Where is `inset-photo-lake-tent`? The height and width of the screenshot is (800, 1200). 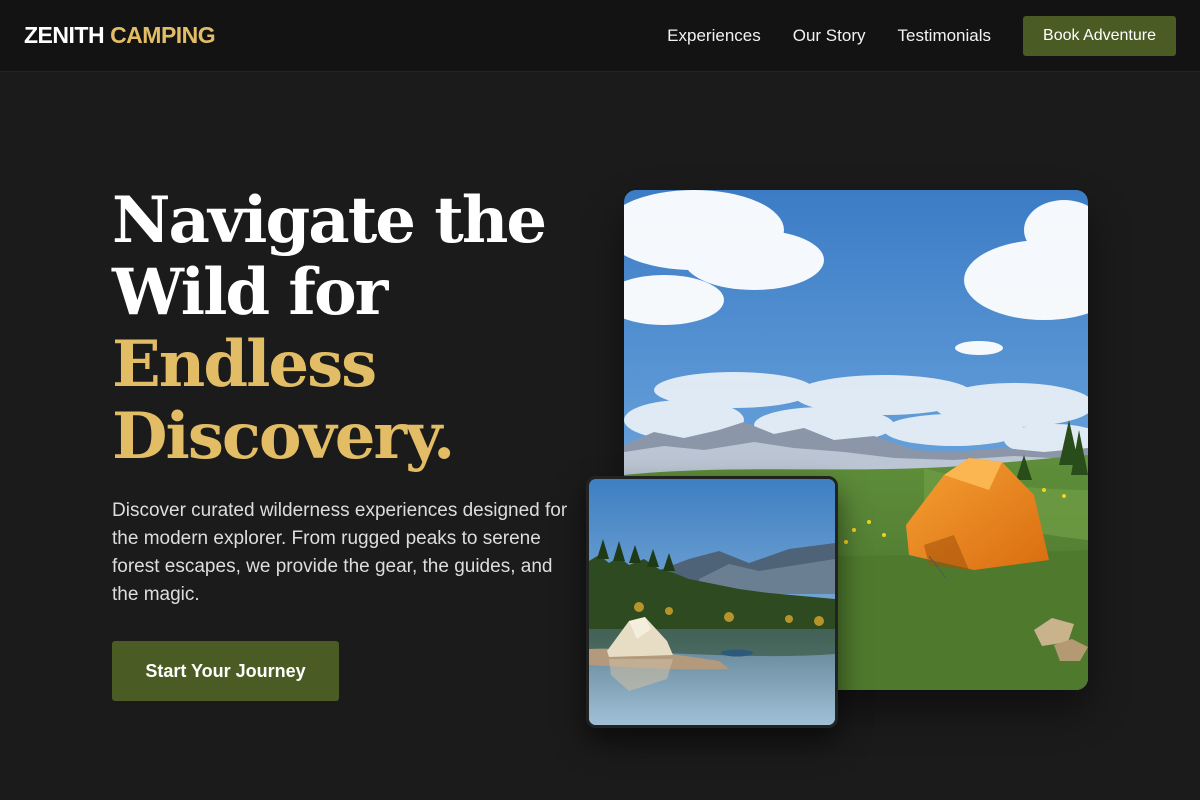
inset-photo-lake-tent is located at coordinates (712, 602).